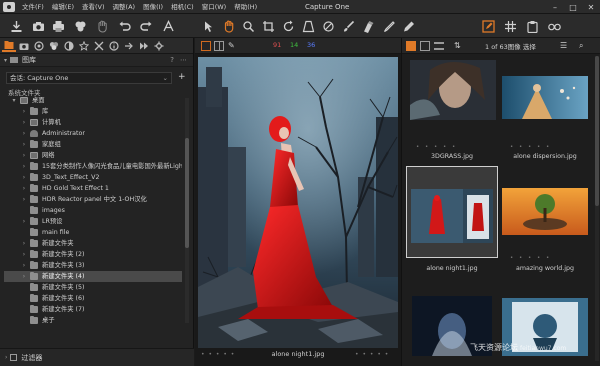 Image resolution: width=600 pixels, height=366 pixels. What do you see at coordinates (597, 208) in the screenshot?
I see `browser-scrollbar` at bounding box center [597, 208].